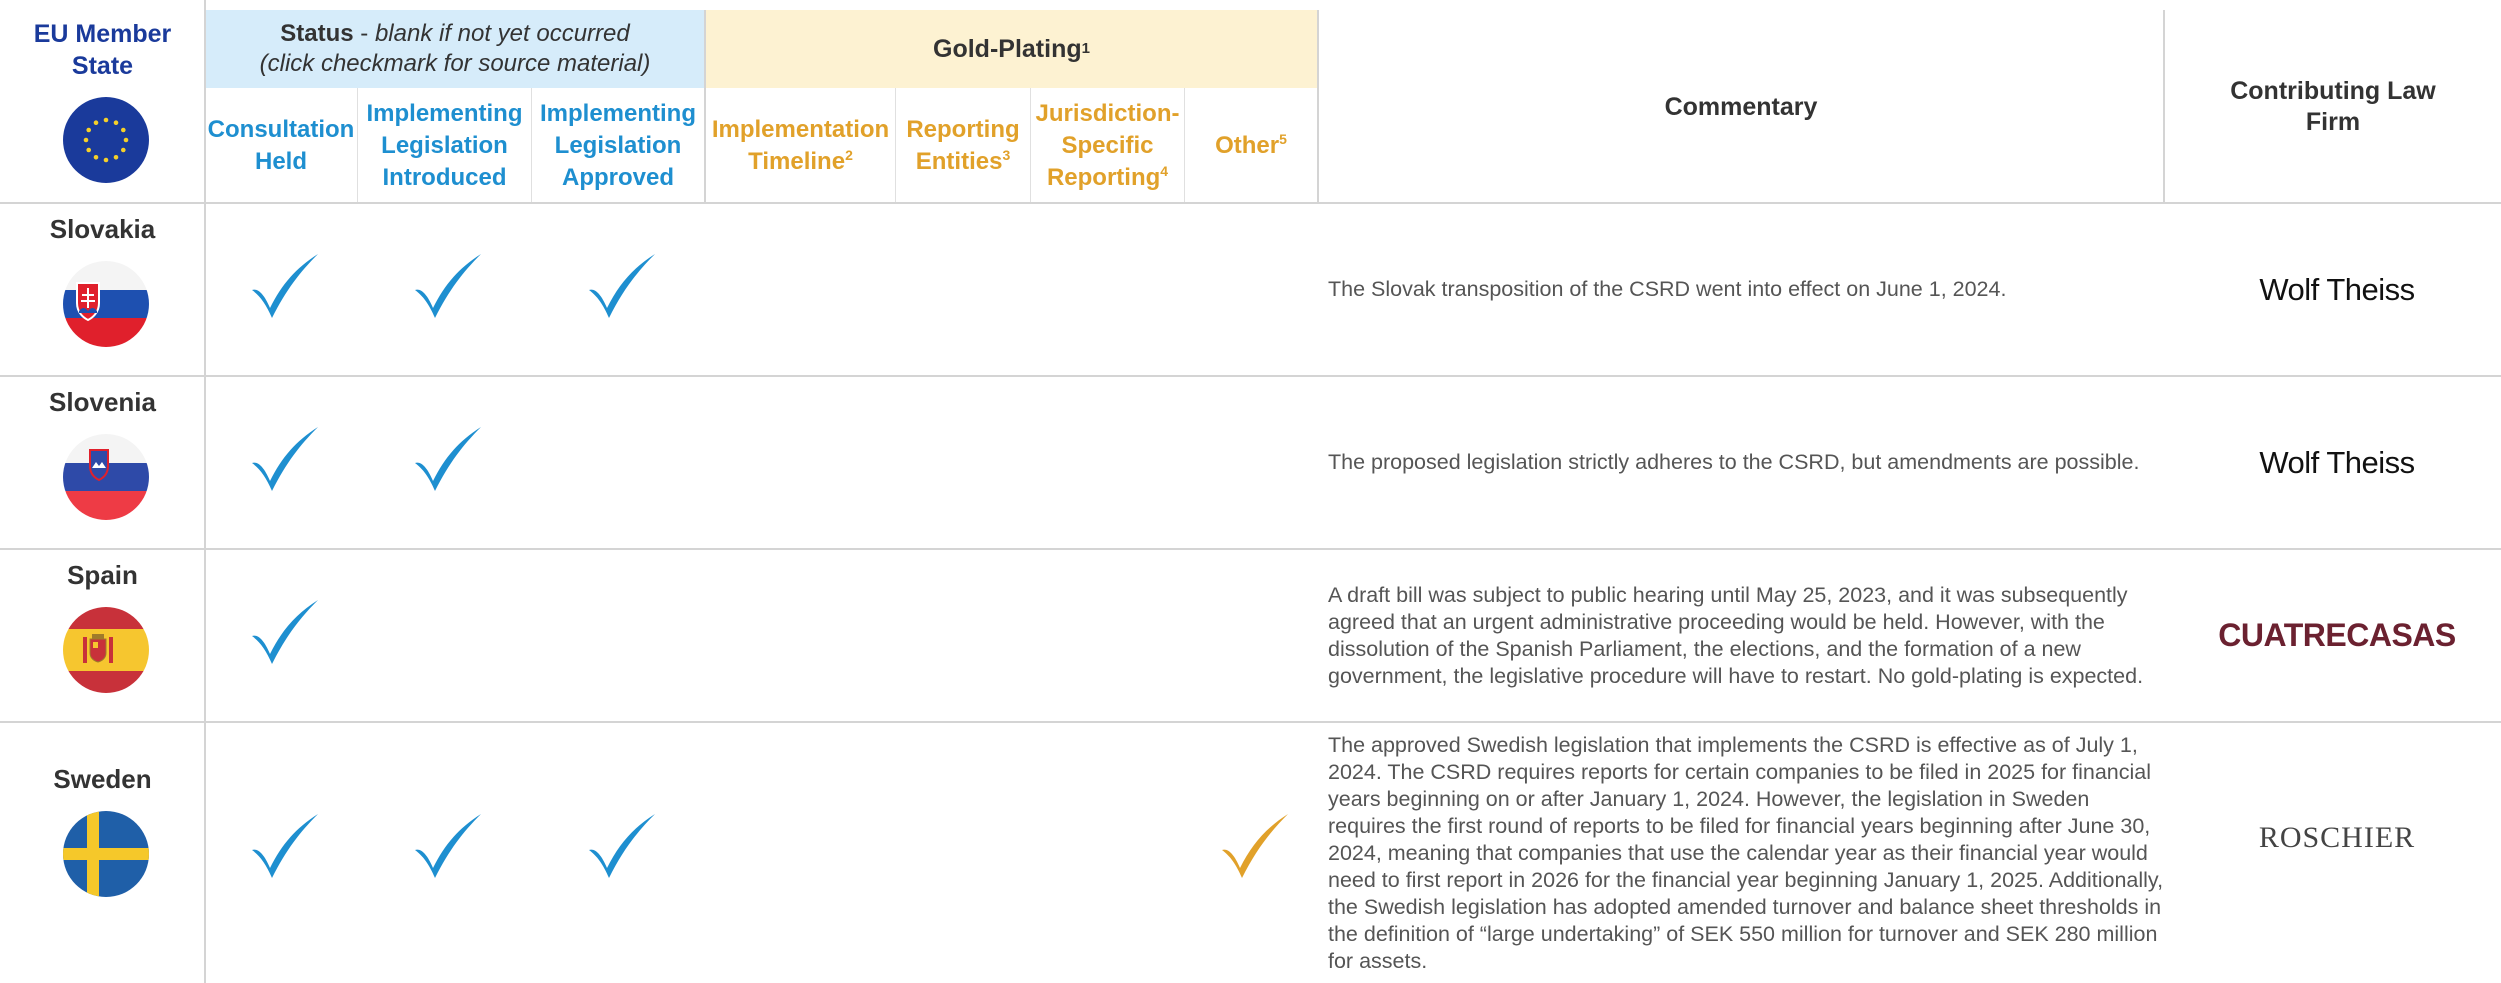 The height and width of the screenshot is (983, 2501). Describe the element at coordinates (1007, 48) in the screenshot. I see `gold-plating-title: Gold-Plating` at that location.